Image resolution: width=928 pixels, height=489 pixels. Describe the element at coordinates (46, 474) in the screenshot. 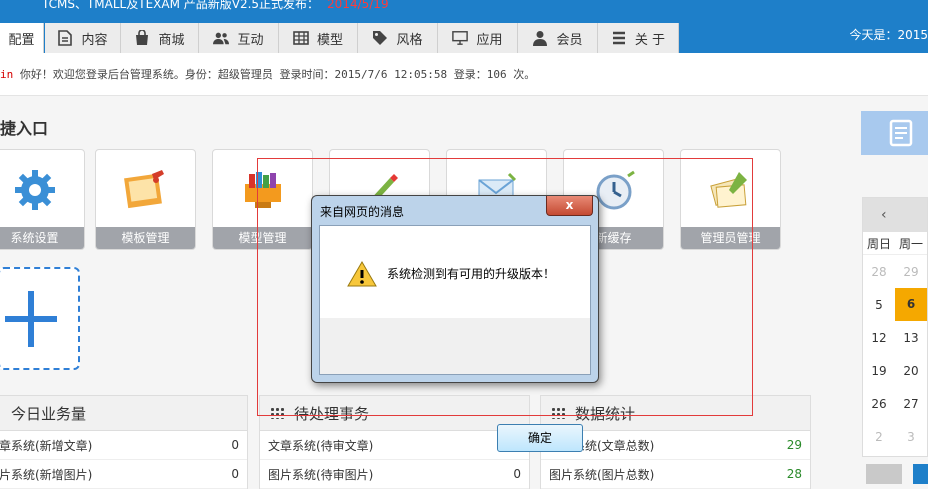

I see `row-name: 片系统(新增图片)` at that location.